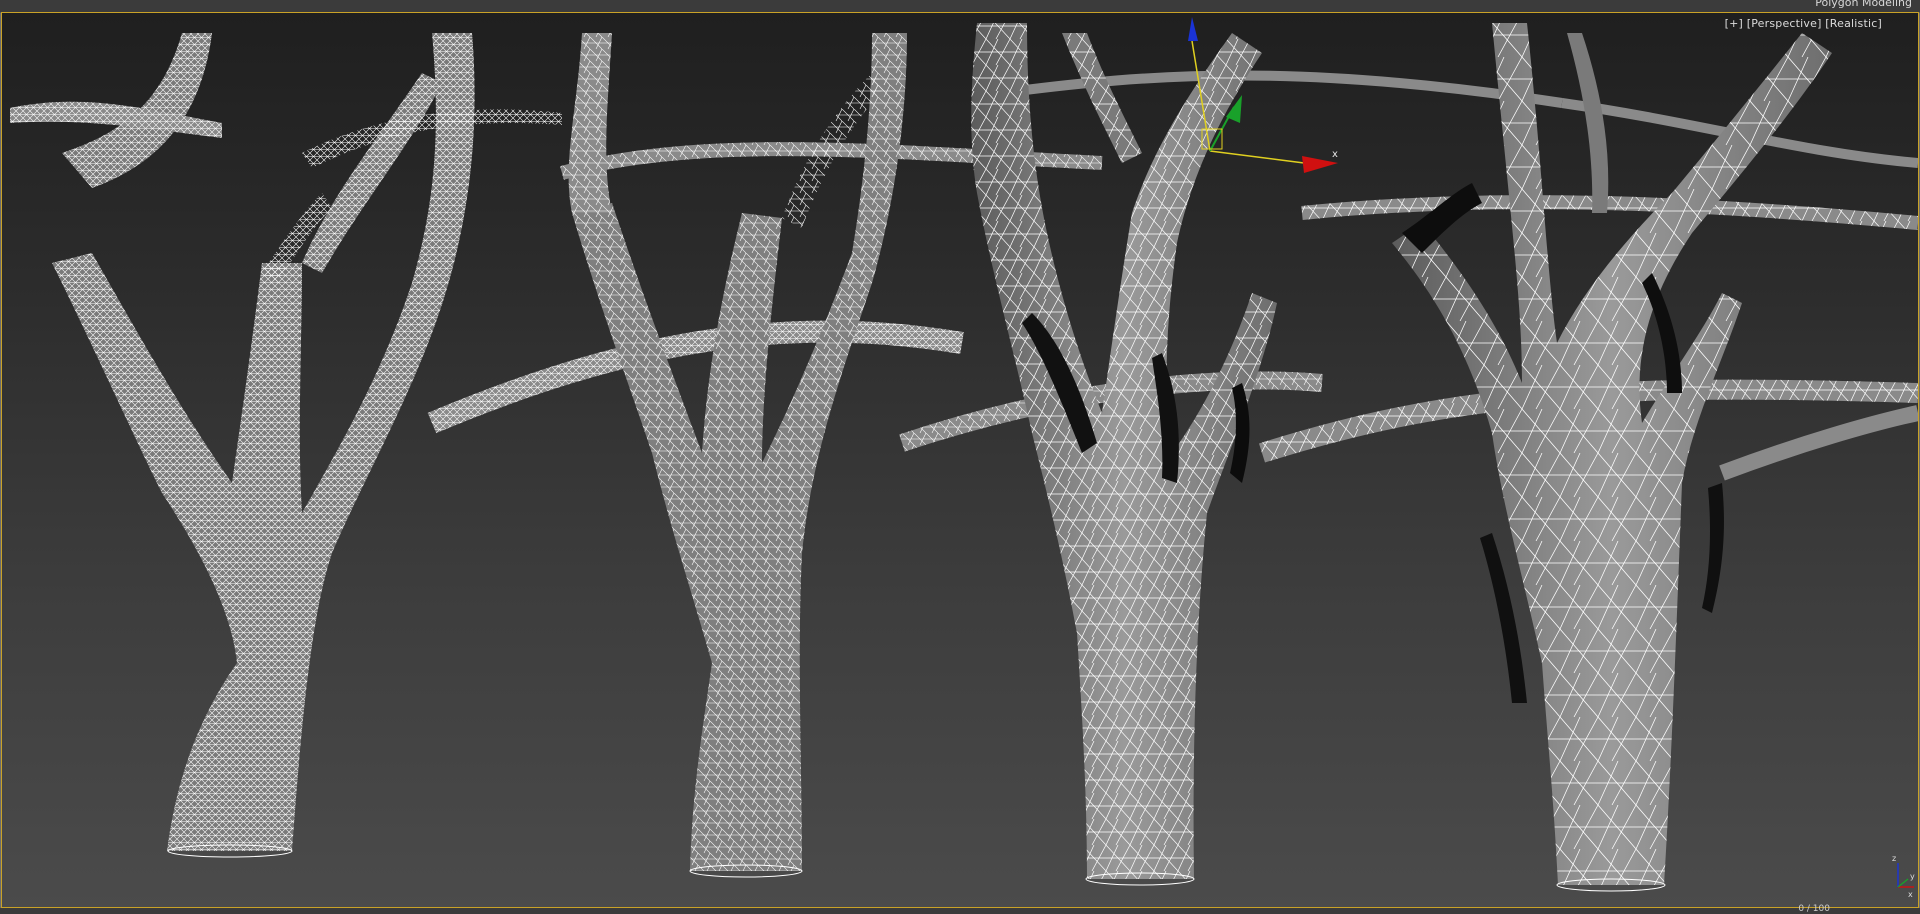  Describe the element at coordinates (1814, 909) in the screenshot. I see `time-slider-readout: 0 / 100` at that location.